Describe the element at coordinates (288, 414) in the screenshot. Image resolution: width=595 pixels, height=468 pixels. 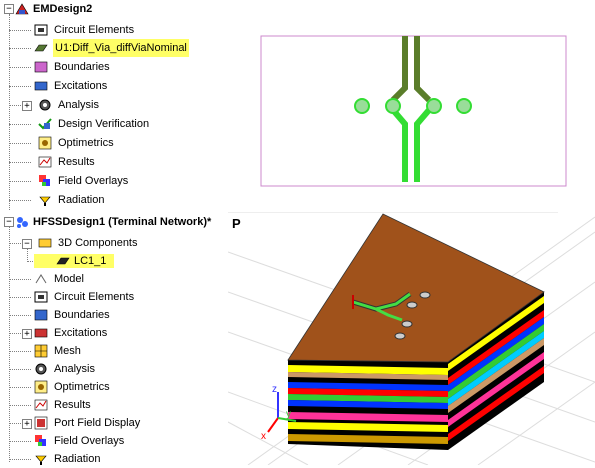
I see `axis-label-y: y` at that location.